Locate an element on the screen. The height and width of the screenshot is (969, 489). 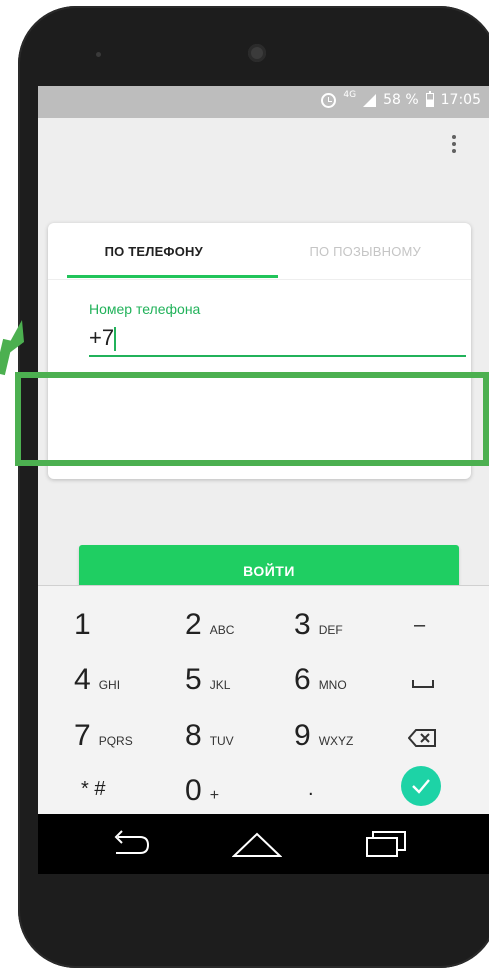
backspace-key is located at coordinates (423, 738).